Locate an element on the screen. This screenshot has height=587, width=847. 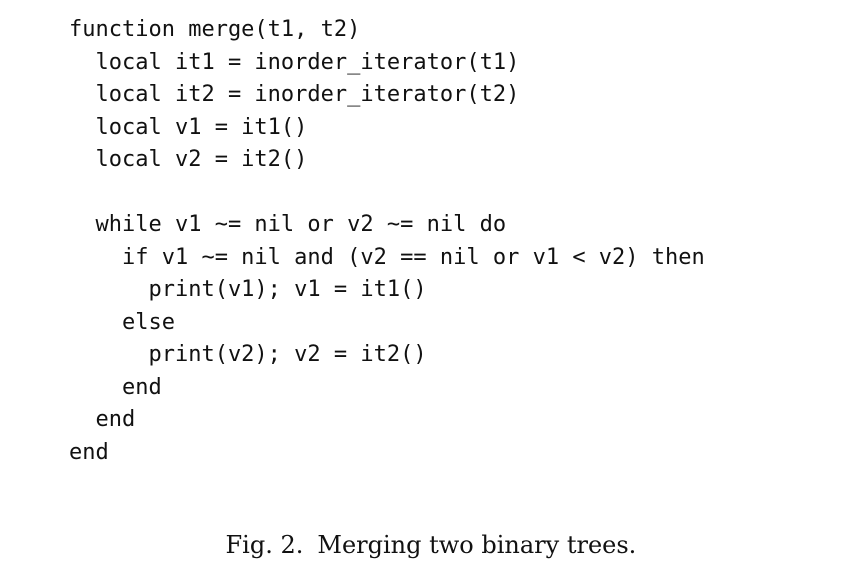
code-line: local it1 = inorder_iterator(t1) is located at coordinates (294, 62).